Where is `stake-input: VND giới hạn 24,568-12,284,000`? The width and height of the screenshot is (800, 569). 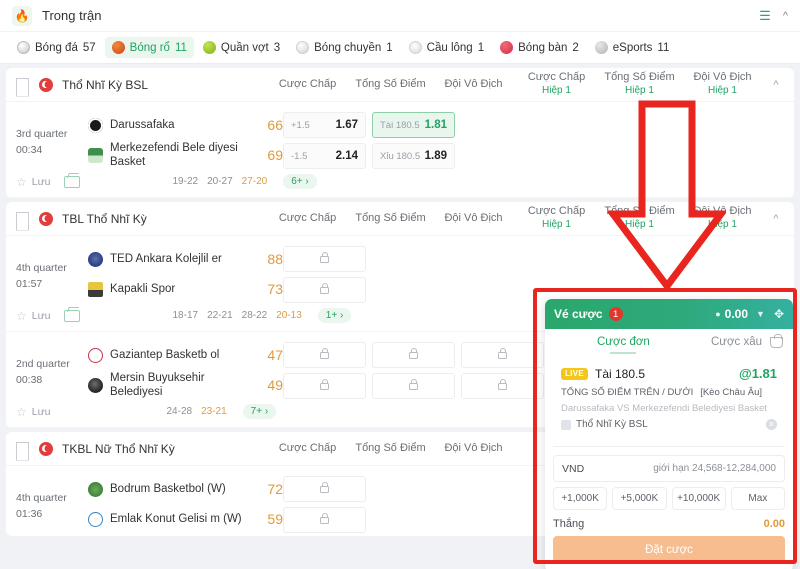
stake-input: VND giới hạn 24,568-12,284,000 is located at coordinates (669, 468).